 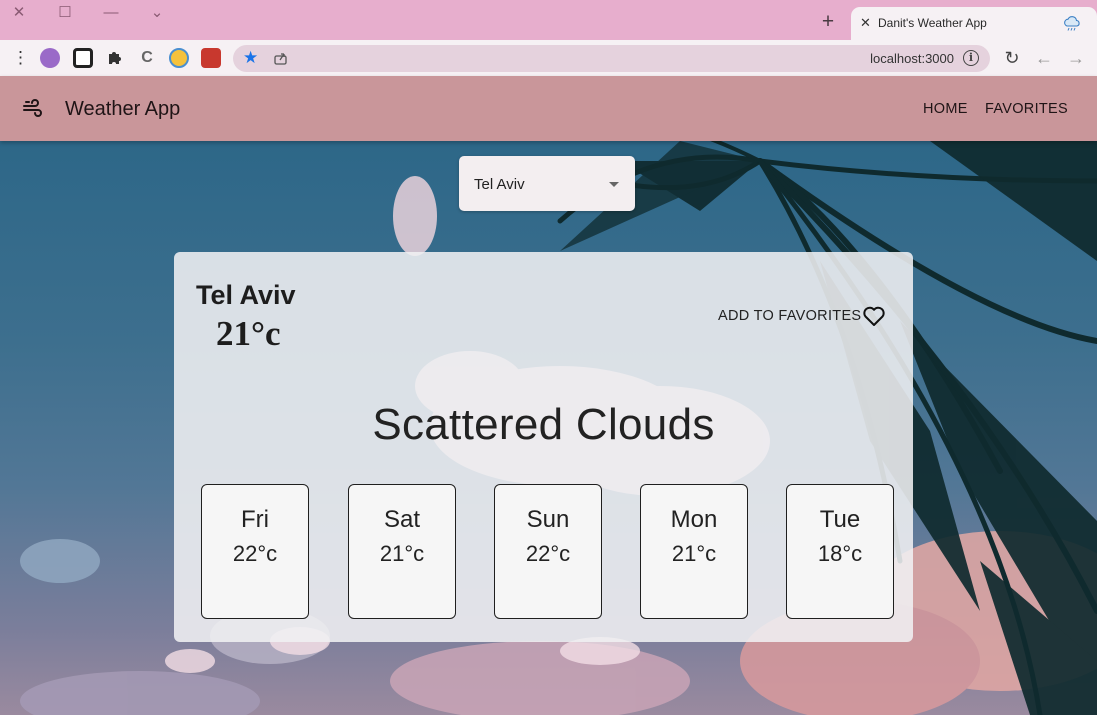 I want to click on tab-title: Danit's Weather App, so click(x=932, y=23).